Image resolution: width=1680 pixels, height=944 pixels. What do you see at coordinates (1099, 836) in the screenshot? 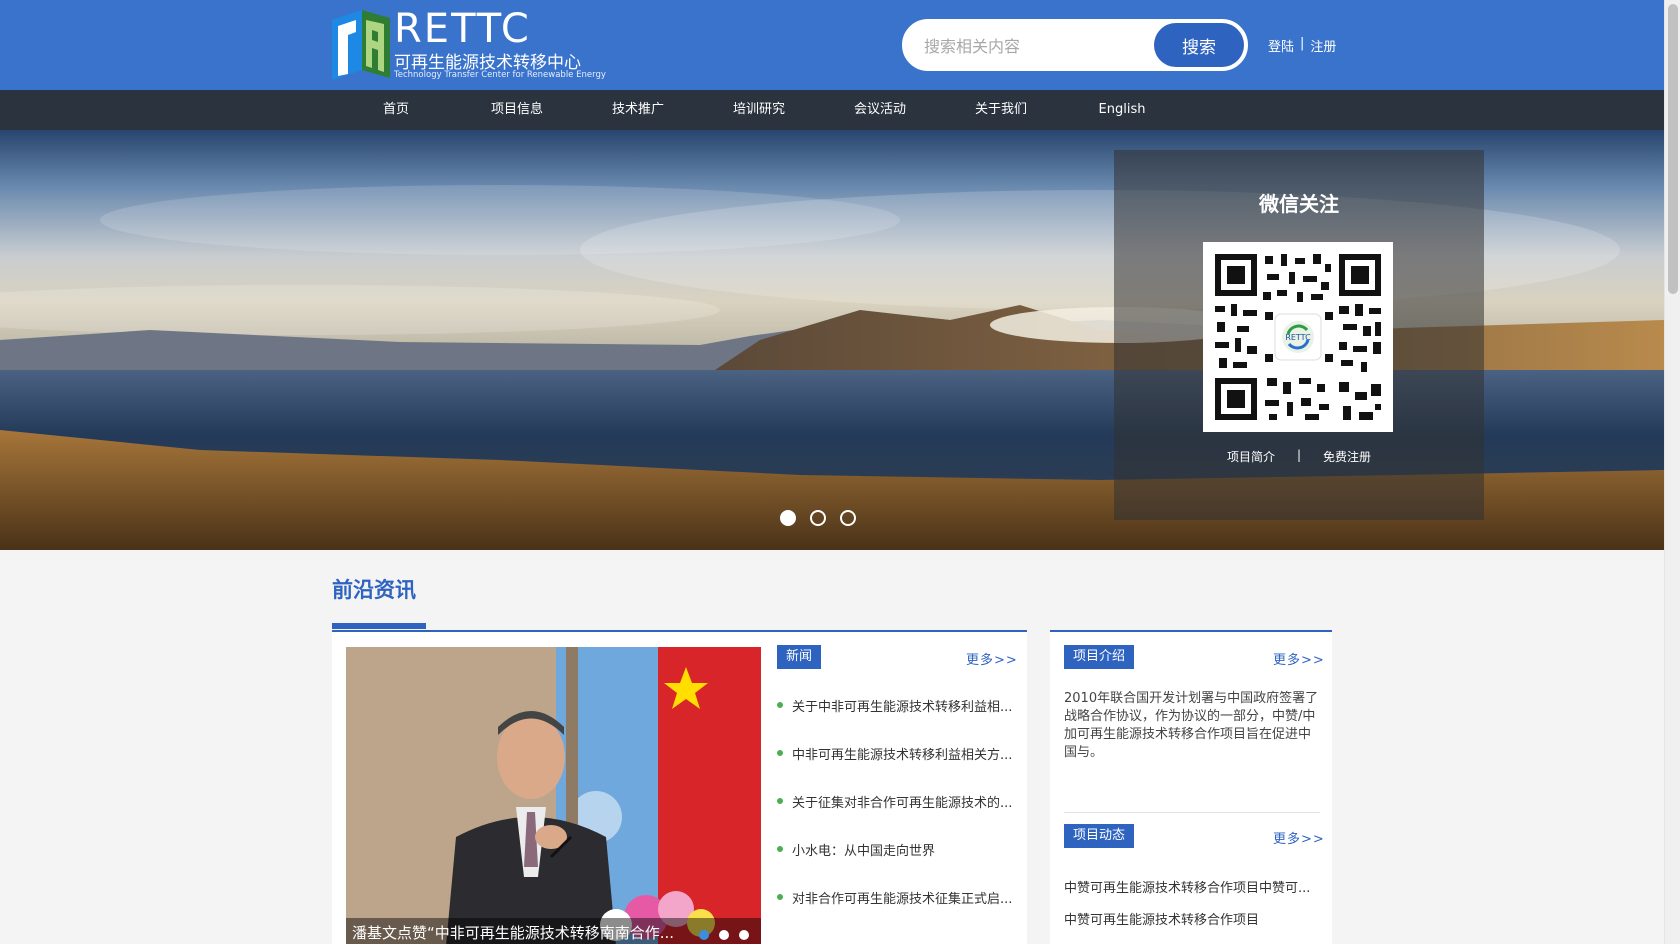
I see `project-news-tag: 项目动态` at bounding box center [1099, 836].